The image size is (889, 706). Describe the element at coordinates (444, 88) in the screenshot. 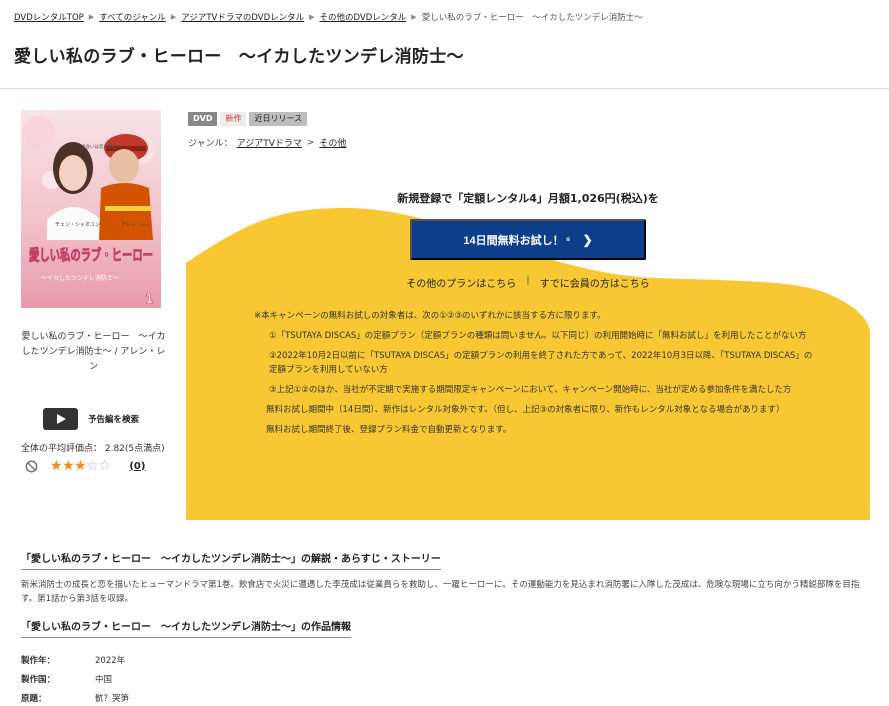

I see `title-divider` at that location.